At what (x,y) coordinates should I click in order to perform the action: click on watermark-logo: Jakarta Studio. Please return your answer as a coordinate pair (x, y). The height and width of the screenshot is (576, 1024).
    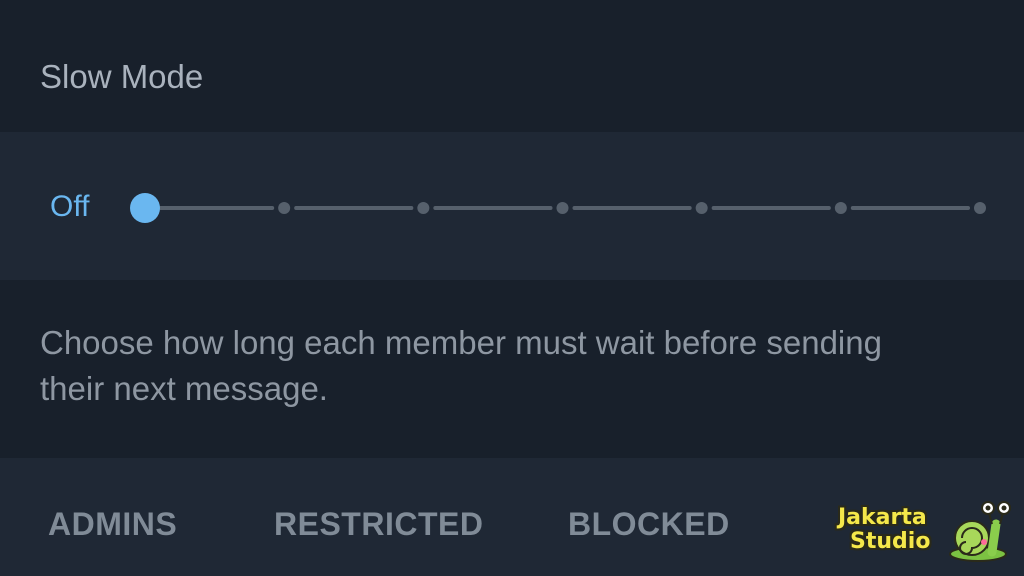
    Looking at the image, I should click on (926, 532).